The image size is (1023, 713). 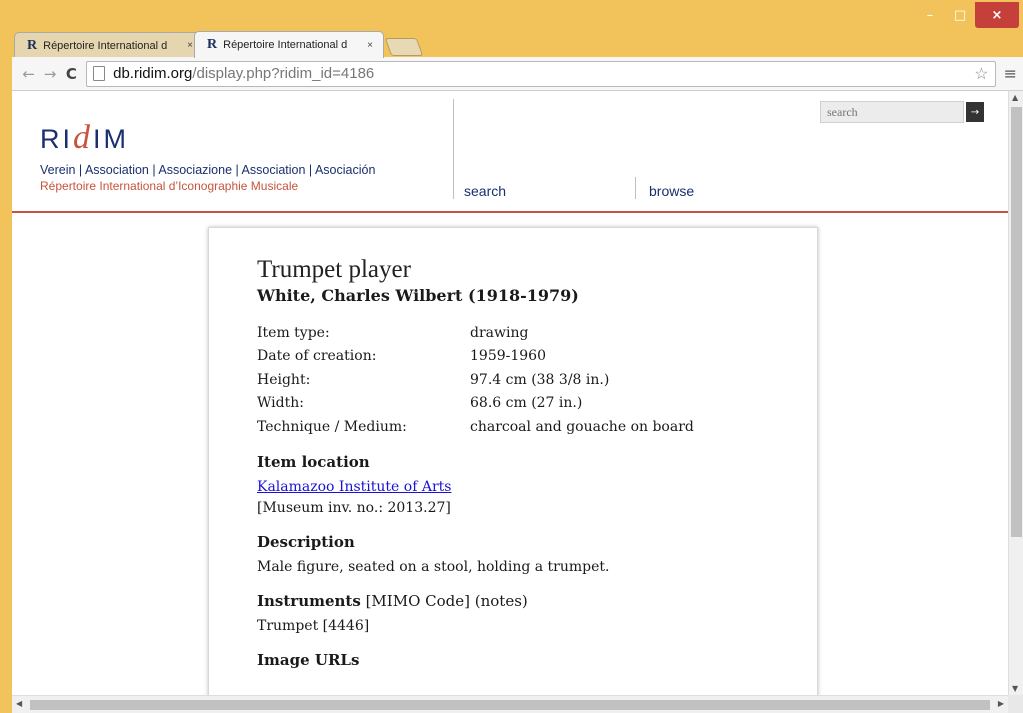 What do you see at coordinates (453, 149) in the screenshot?
I see `header-divider` at bounding box center [453, 149].